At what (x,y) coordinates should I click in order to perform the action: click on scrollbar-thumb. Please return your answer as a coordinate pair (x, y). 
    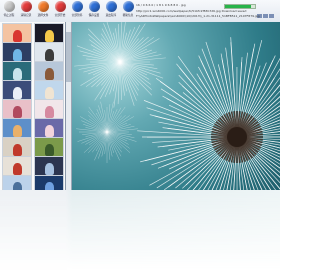
    Looking at the image, I should click on (68, 57).